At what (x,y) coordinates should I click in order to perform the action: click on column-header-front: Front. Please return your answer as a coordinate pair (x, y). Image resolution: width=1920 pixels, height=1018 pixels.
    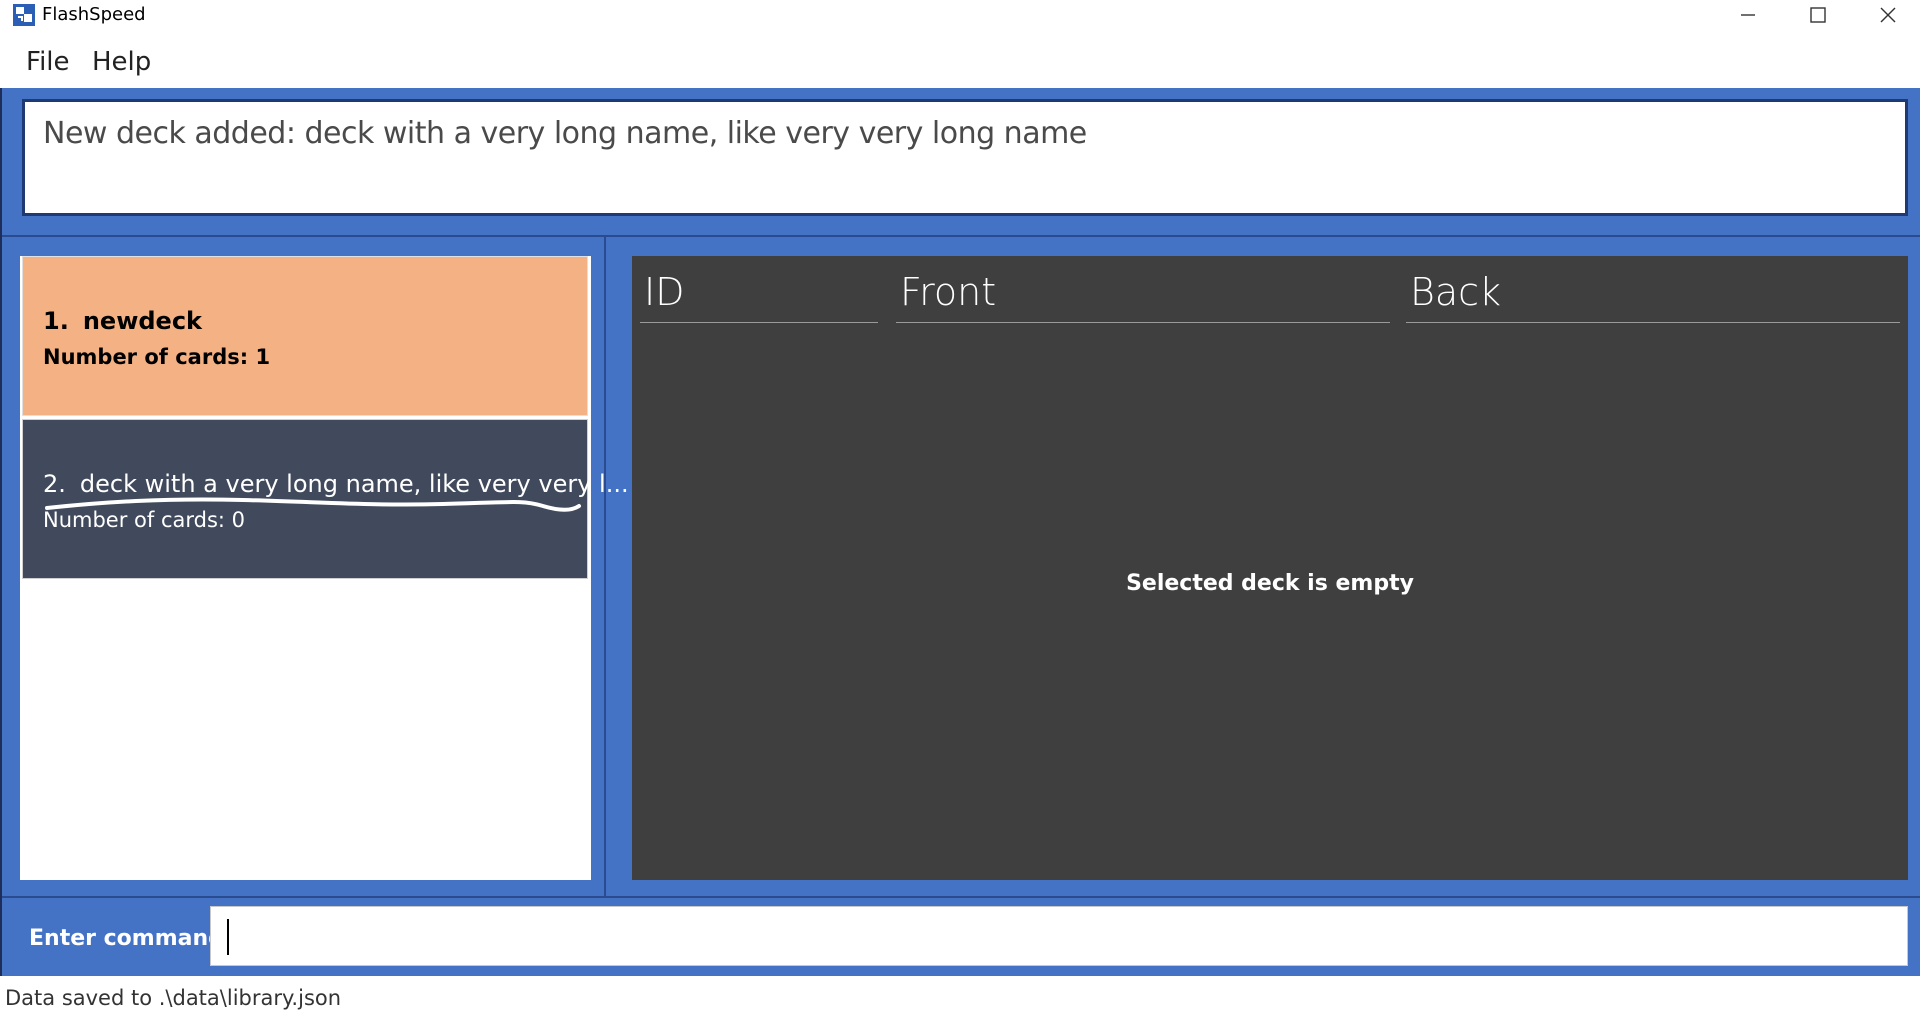
    Looking at the image, I should click on (1143, 296).